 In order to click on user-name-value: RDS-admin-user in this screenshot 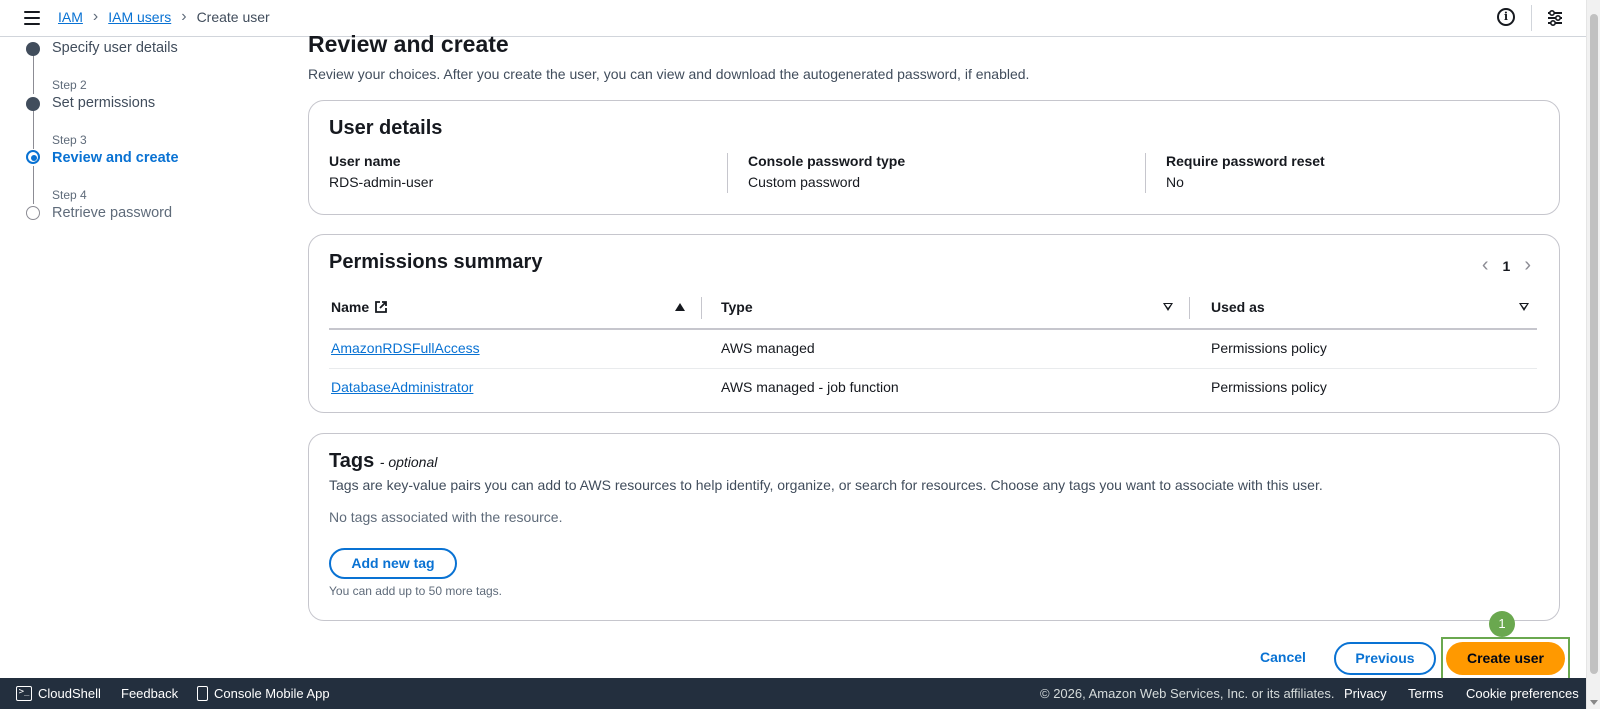, I will do `click(381, 182)`.